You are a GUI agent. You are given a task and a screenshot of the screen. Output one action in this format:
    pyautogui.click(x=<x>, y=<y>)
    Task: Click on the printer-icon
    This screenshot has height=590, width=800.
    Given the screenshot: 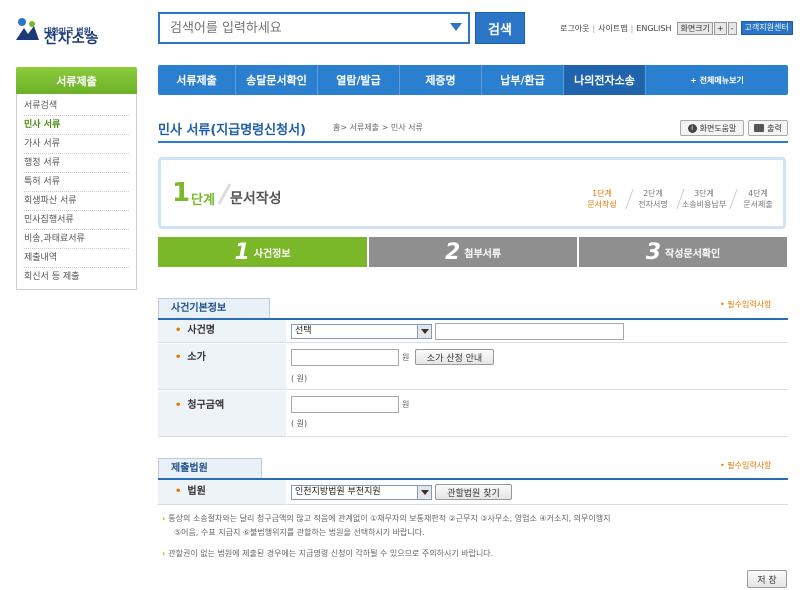 What is the action you would take?
    pyautogui.click(x=759, y=128)
    